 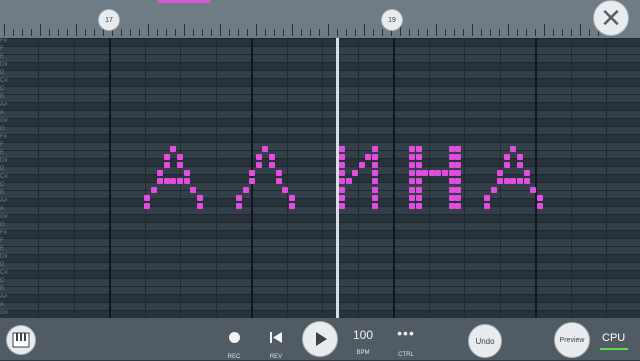 I want to click on preview-button: Preview, so click(x=572, y=340).